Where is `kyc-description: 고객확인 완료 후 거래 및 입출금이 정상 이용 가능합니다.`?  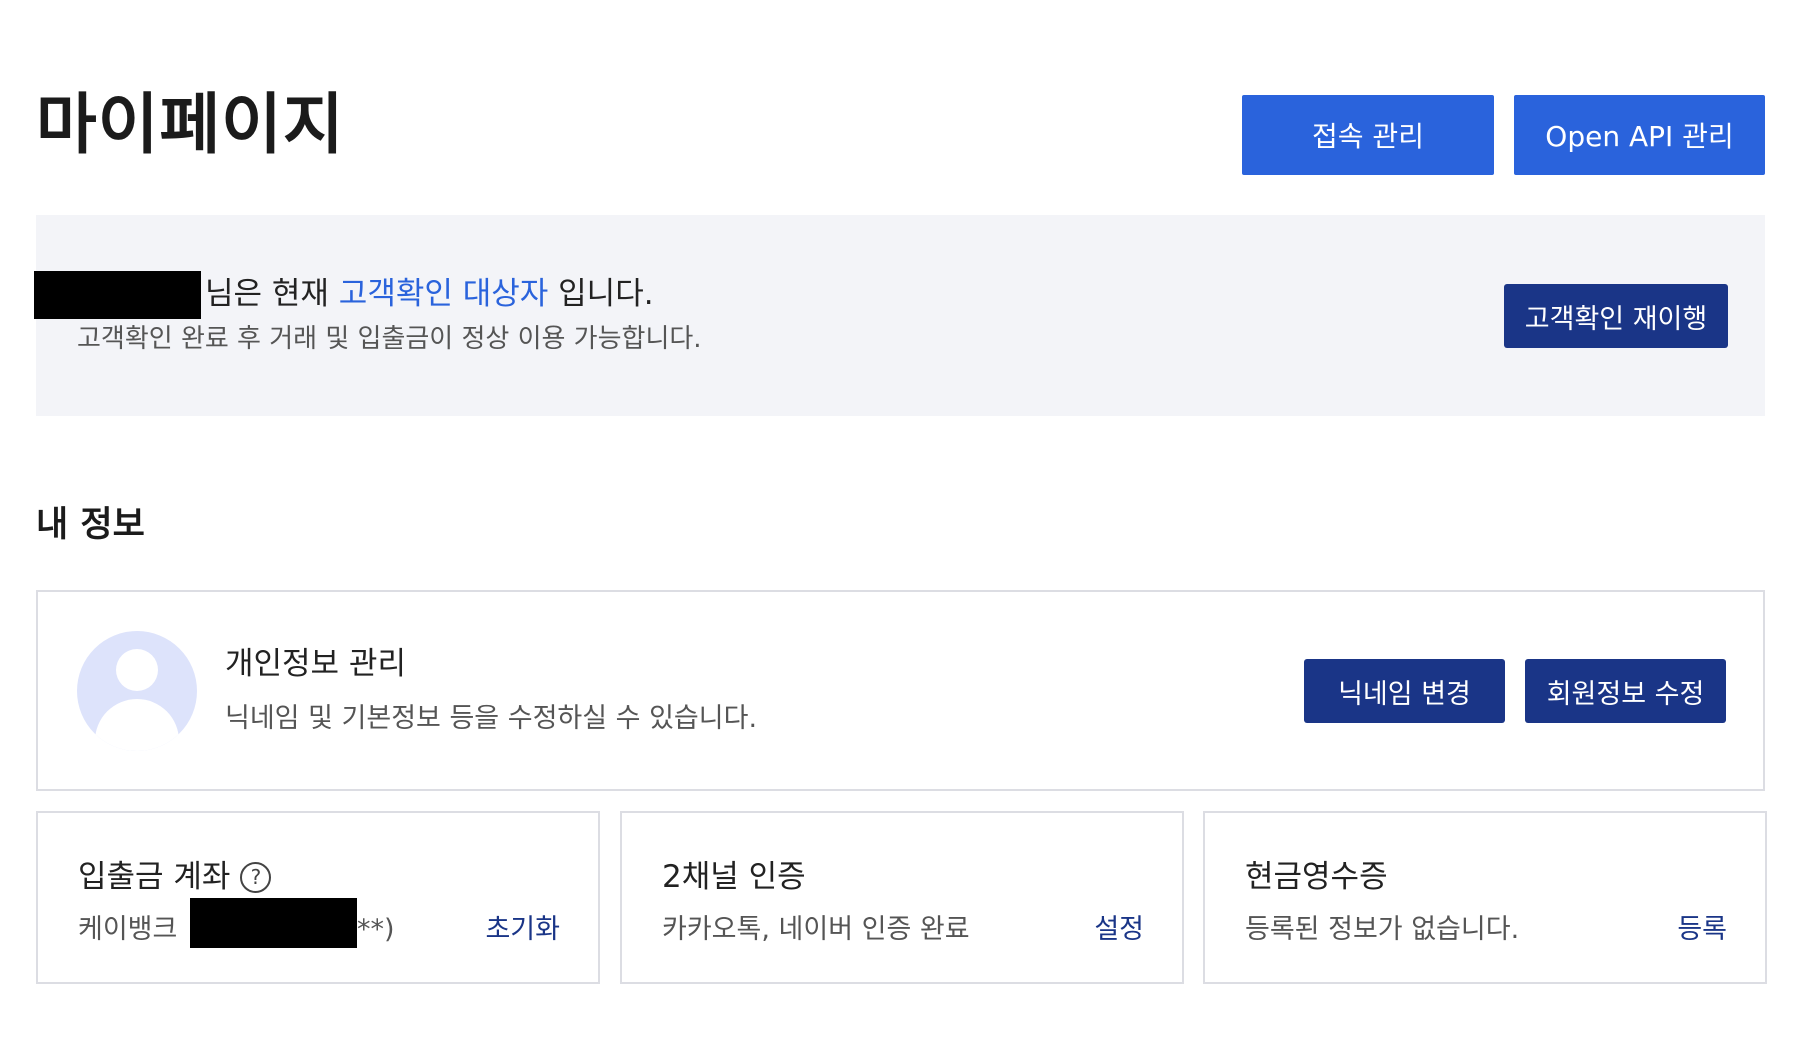
kyc-description: 고객확인 완료 후 거래 및 입출금이 정상 이용 가능합니다. is located at coordinates (389, 339).